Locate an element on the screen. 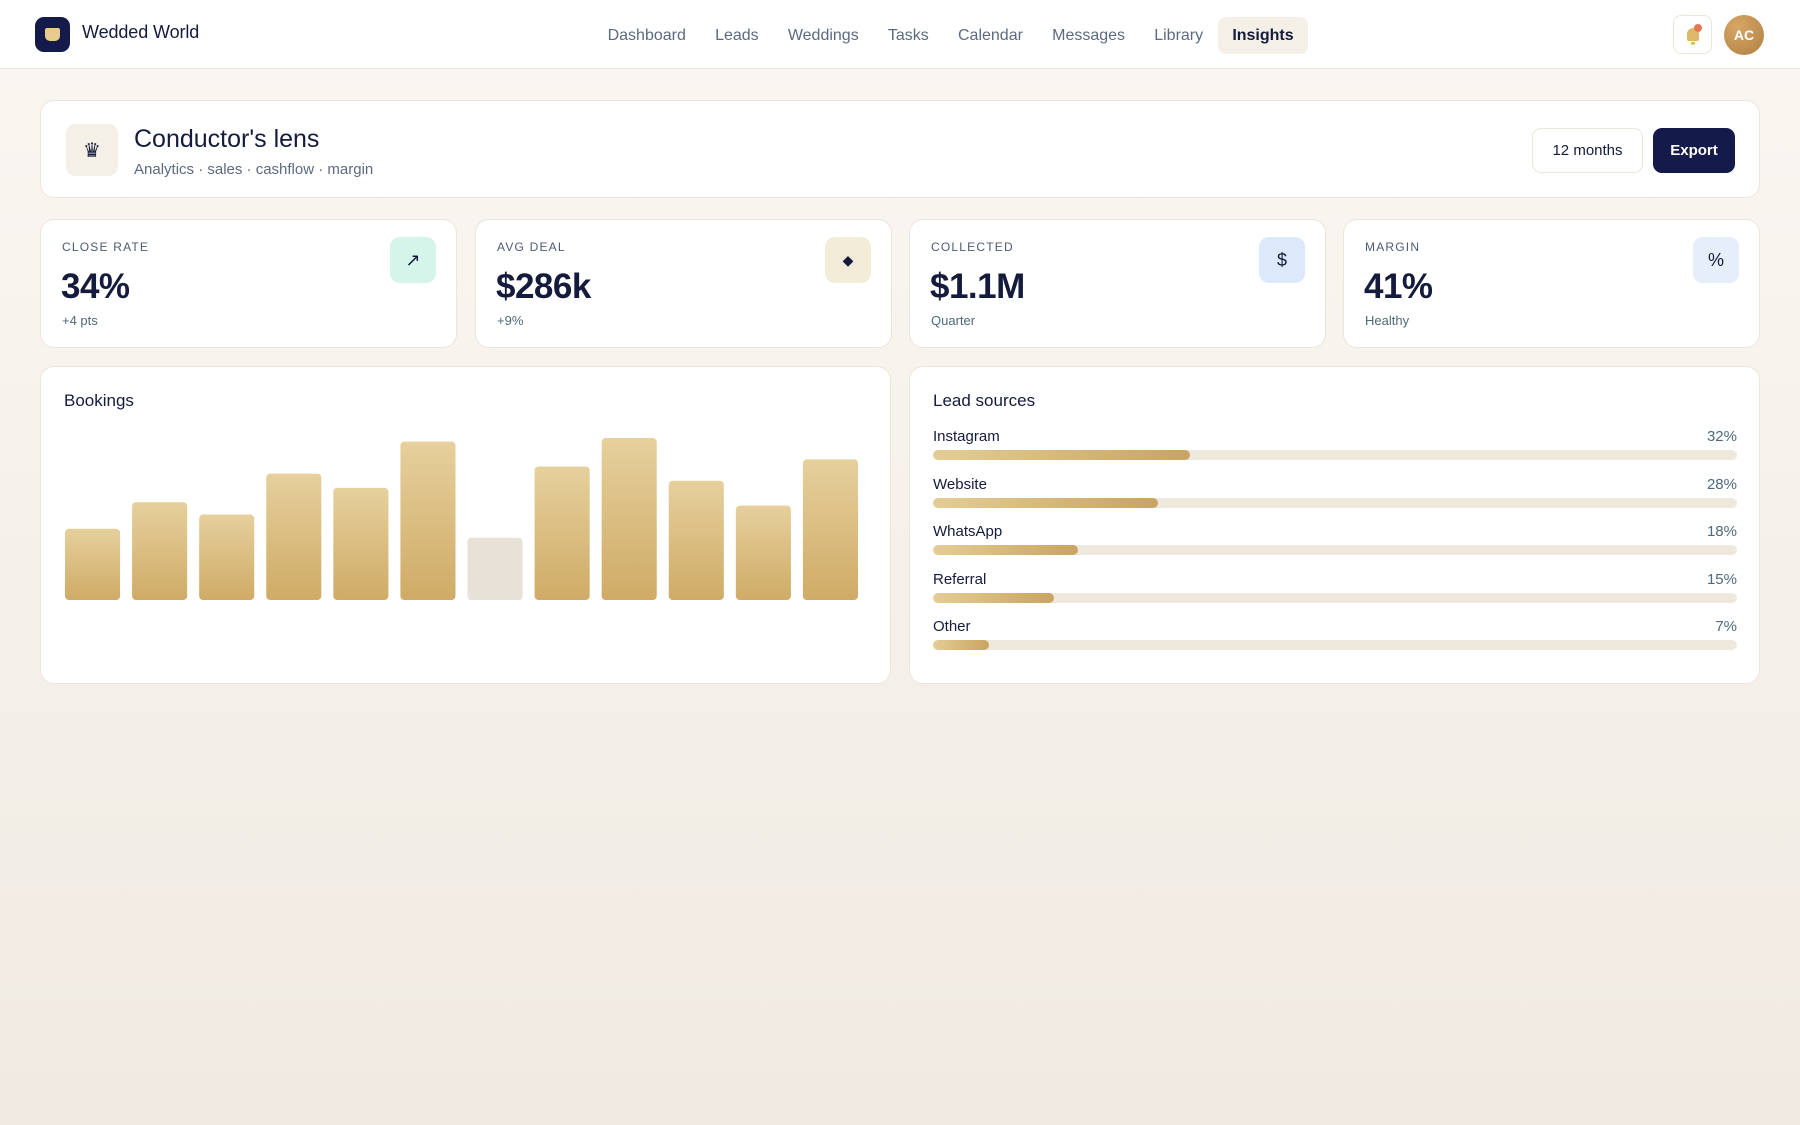  nav-item-calendar: Calendar is located at coordinates (990, 35).